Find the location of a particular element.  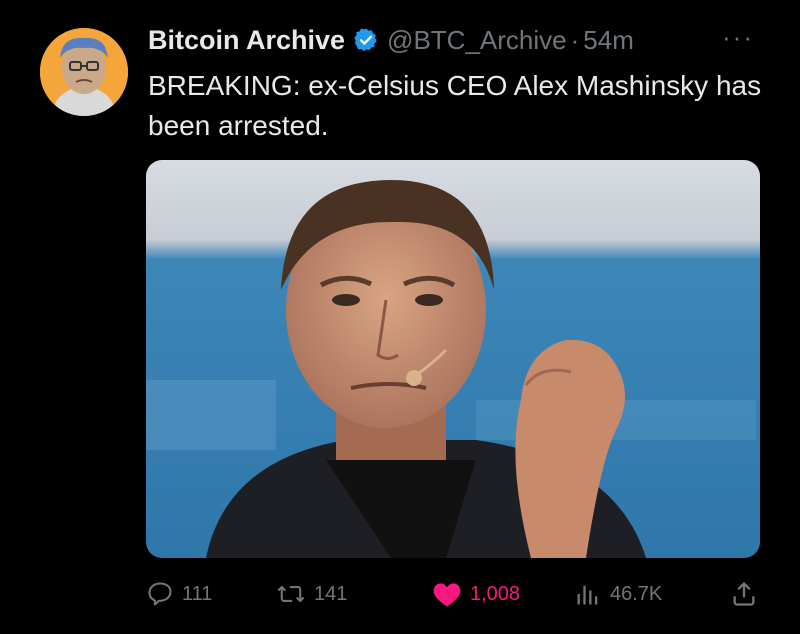

views-icon is located at coordinates (587, 595).